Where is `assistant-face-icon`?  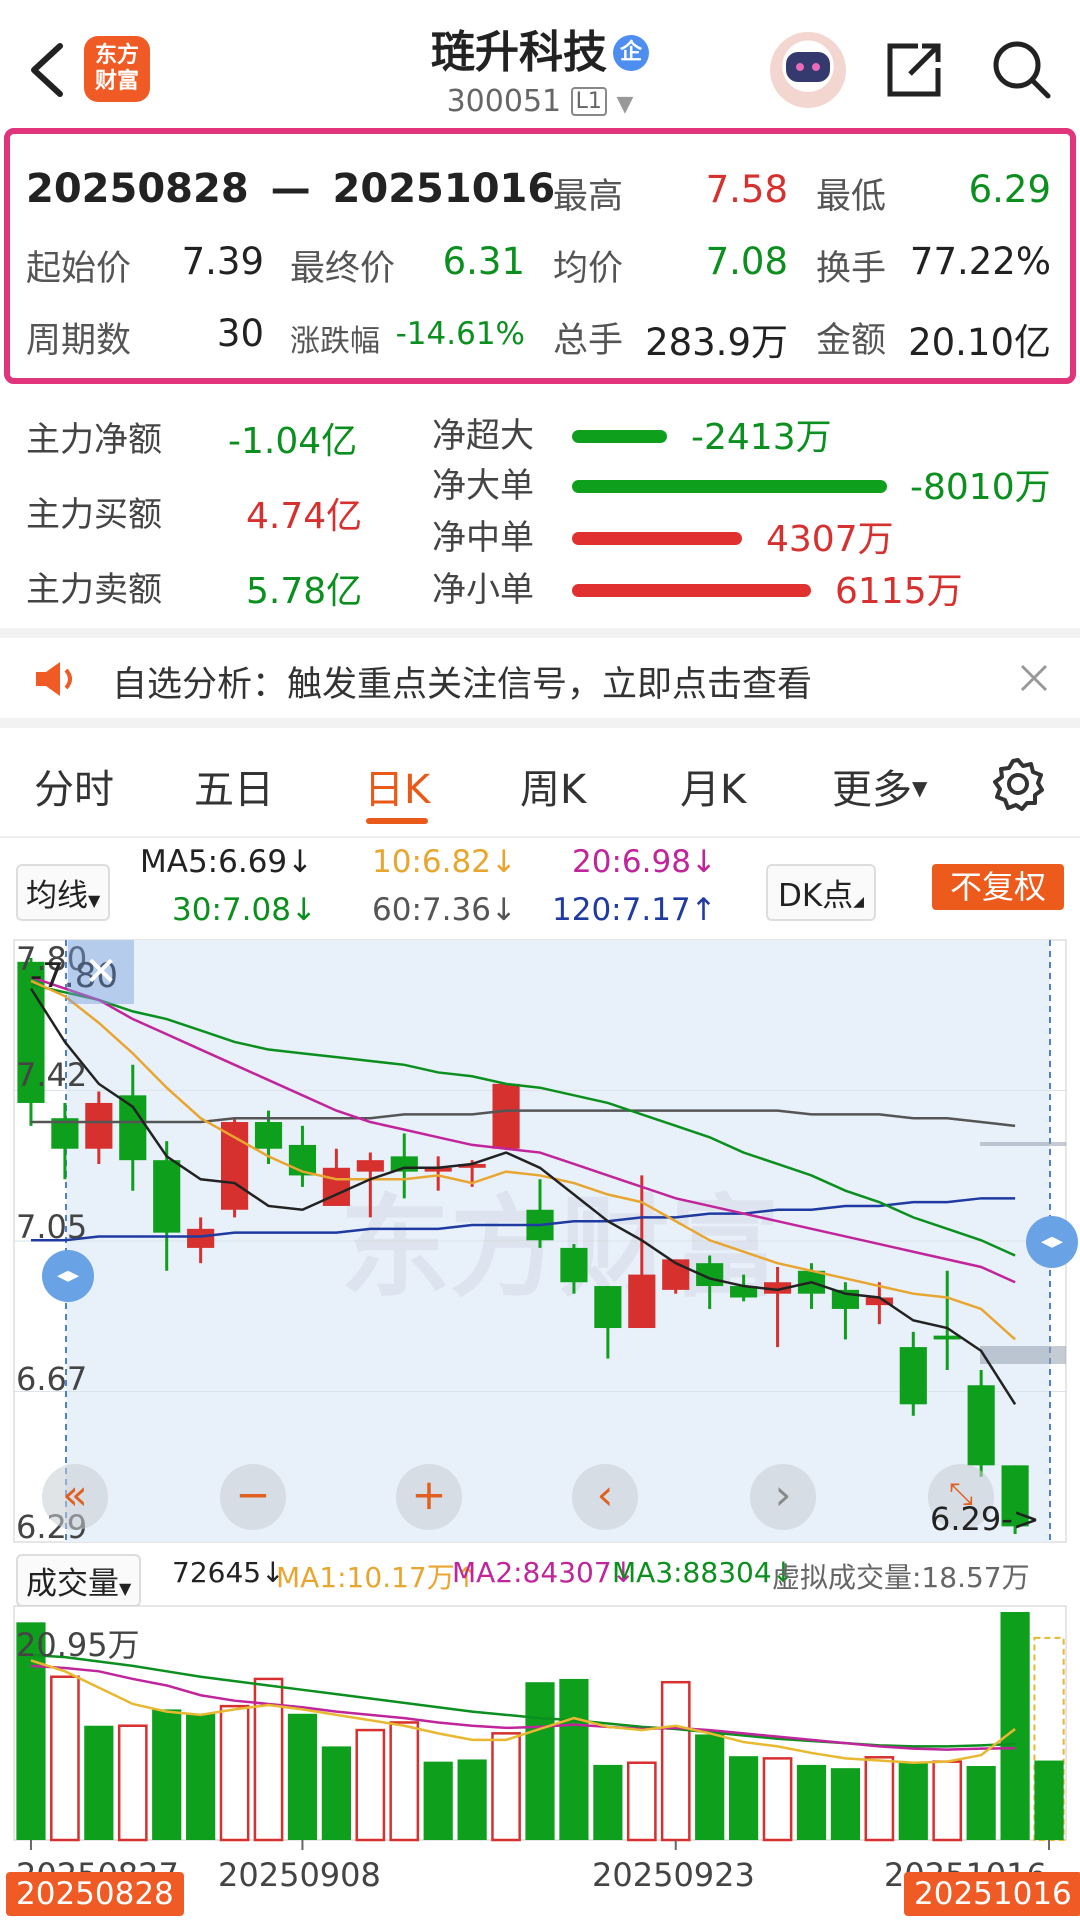 assistant-face-icon is located at coordinates (808, 67).